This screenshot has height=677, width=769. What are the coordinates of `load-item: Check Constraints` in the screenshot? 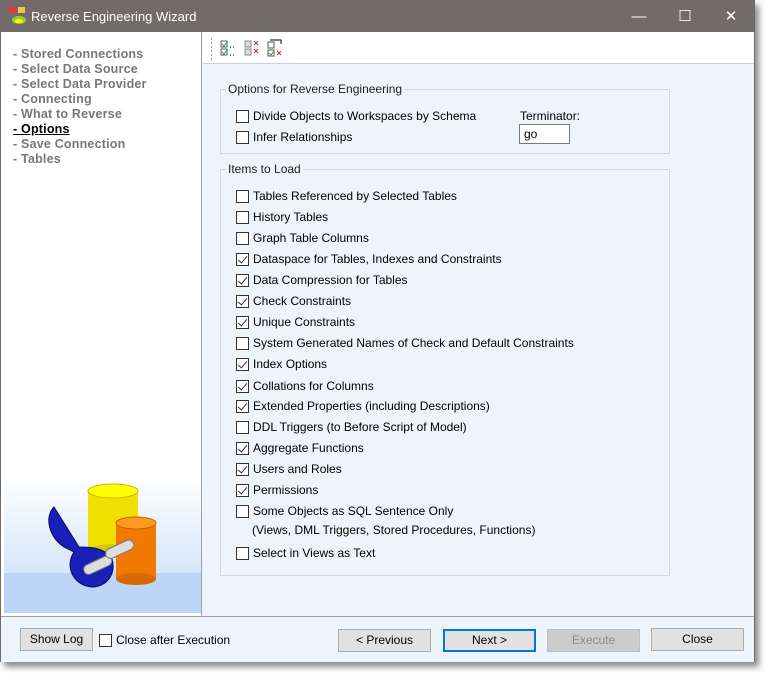 It's located at (293, 301).